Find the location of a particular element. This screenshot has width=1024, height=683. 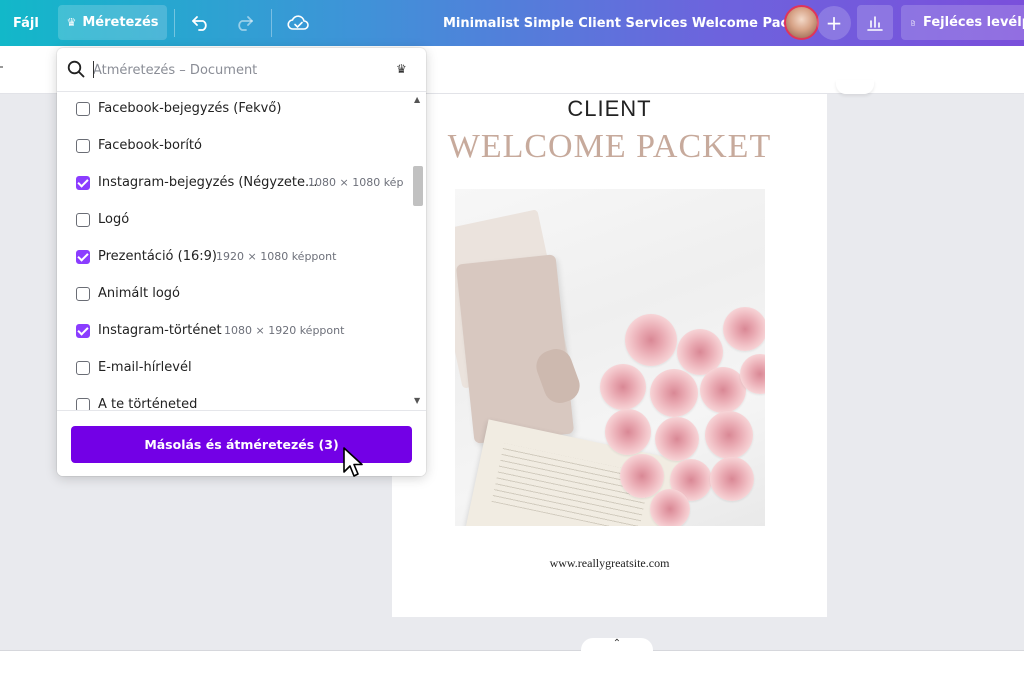

resize-search-input is located at coordinates (238, 70).